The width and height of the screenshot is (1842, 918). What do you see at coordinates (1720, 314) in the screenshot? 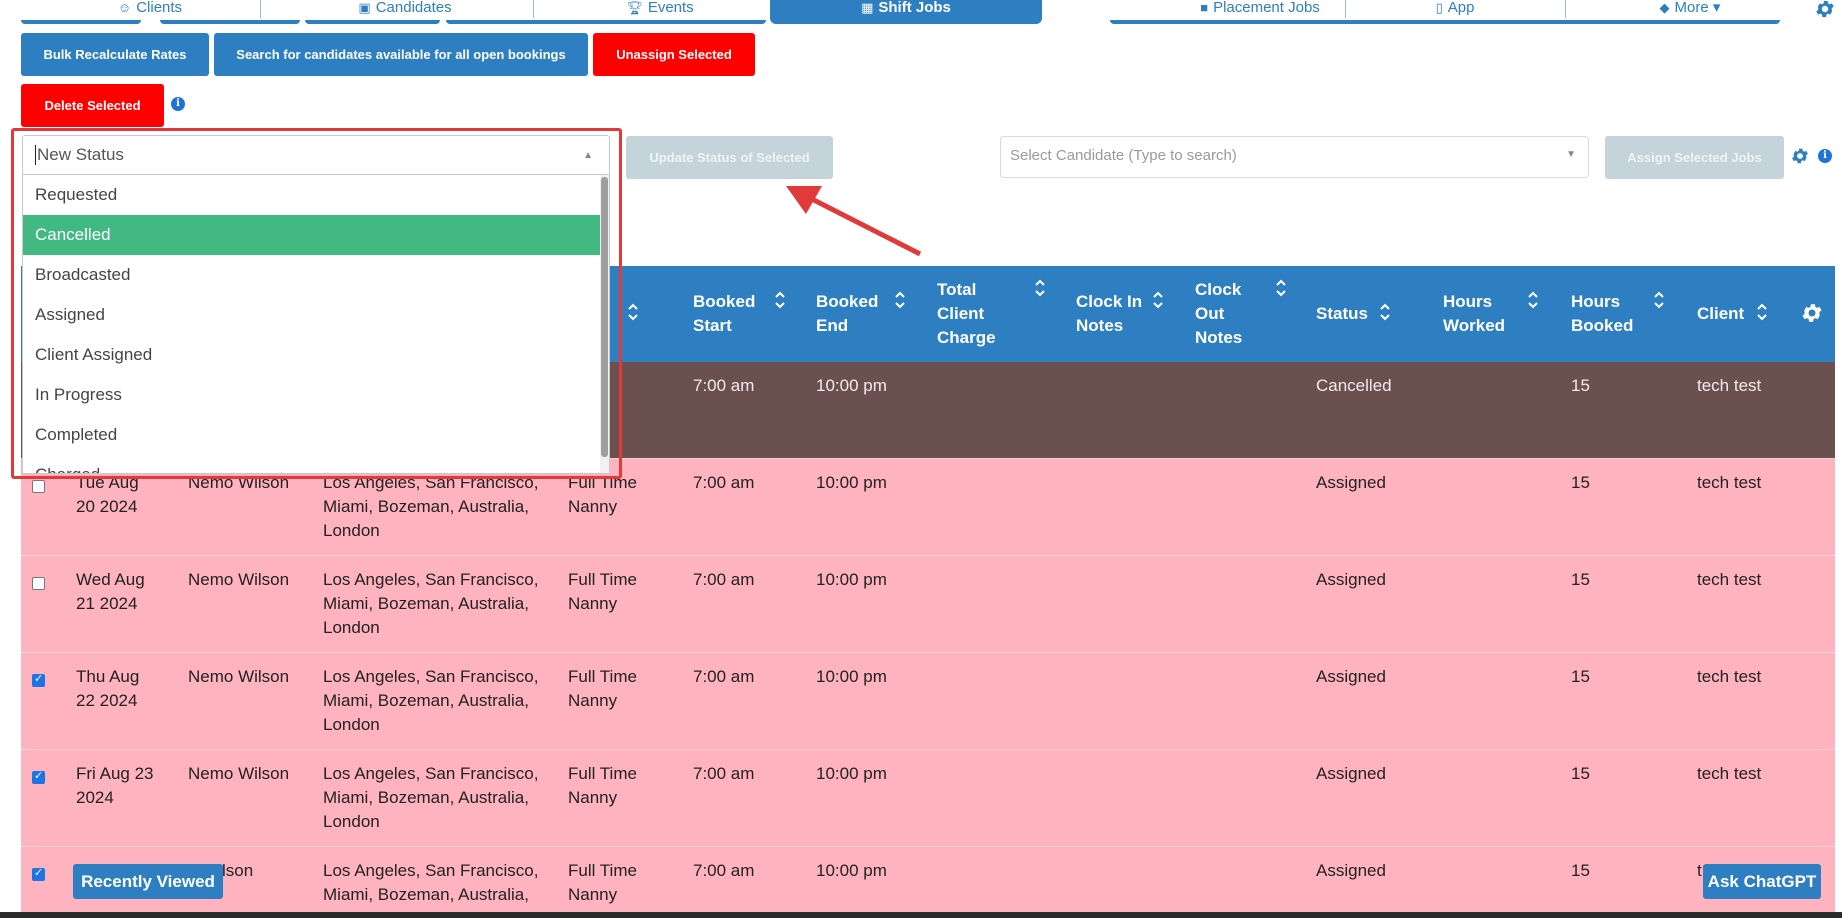
I see `col-client: Client` at bounding box center [1720, 314].